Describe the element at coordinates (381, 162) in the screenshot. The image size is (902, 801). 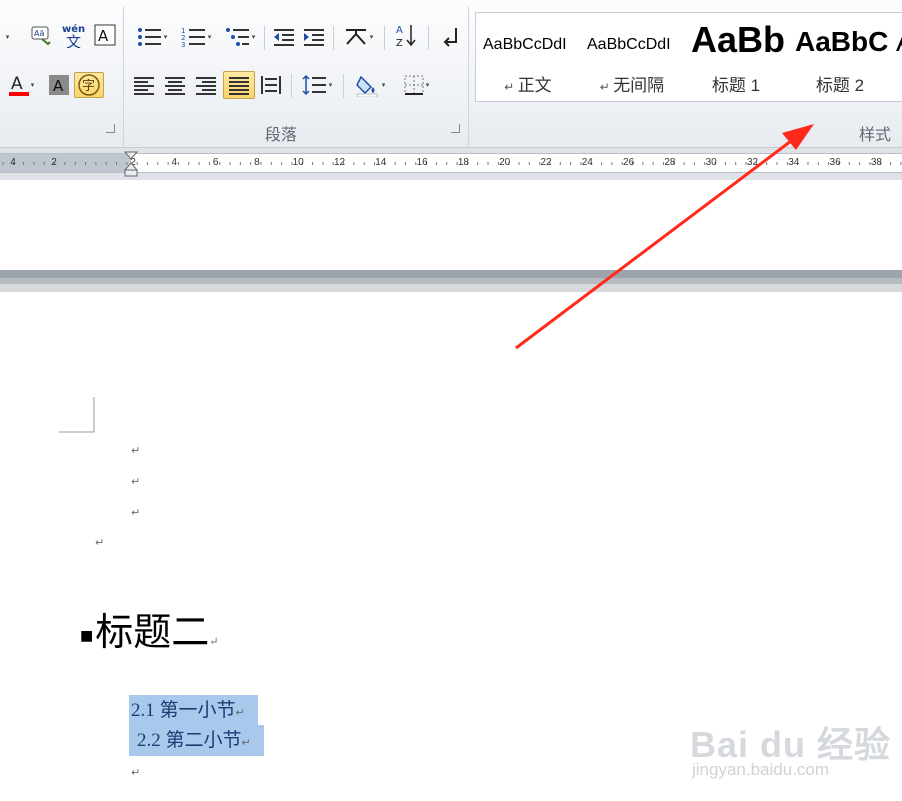
I see `ruler-number: 14` at that location.